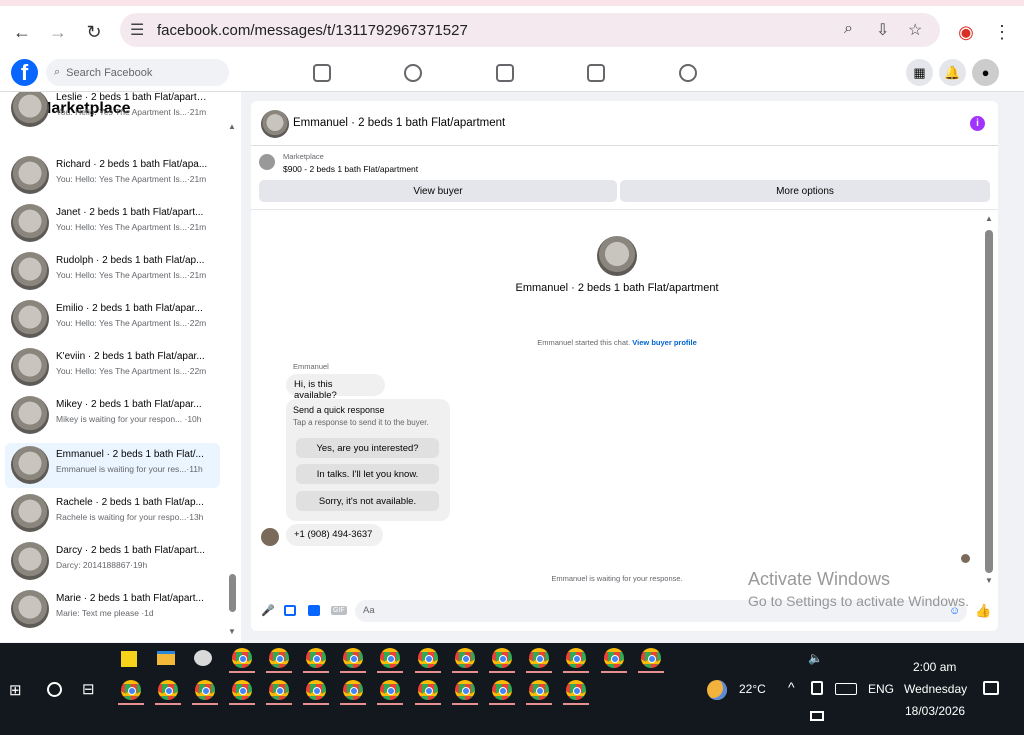  What do you see at coordinates (989, 399) in the screenshot?
I see `thread-scrollbar: ▲ ▼` at bounding box center [989, 399].